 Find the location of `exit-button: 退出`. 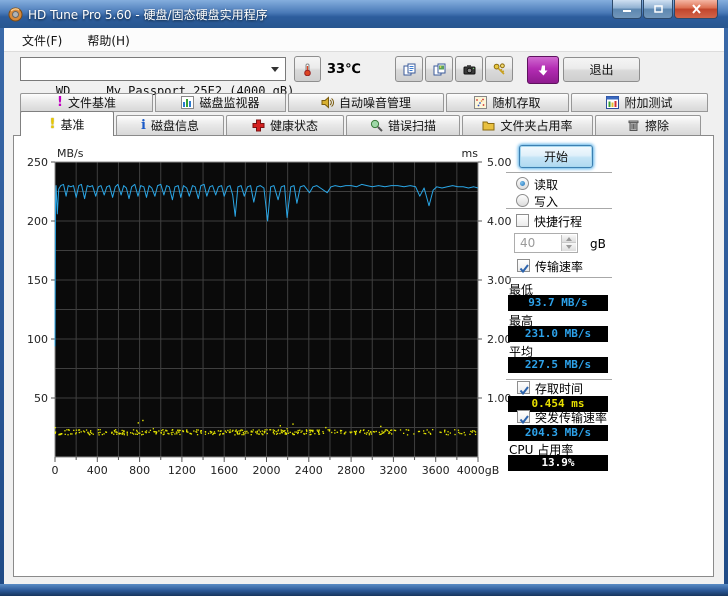

exit-button: 退出 is located at coordinates (601, 69).